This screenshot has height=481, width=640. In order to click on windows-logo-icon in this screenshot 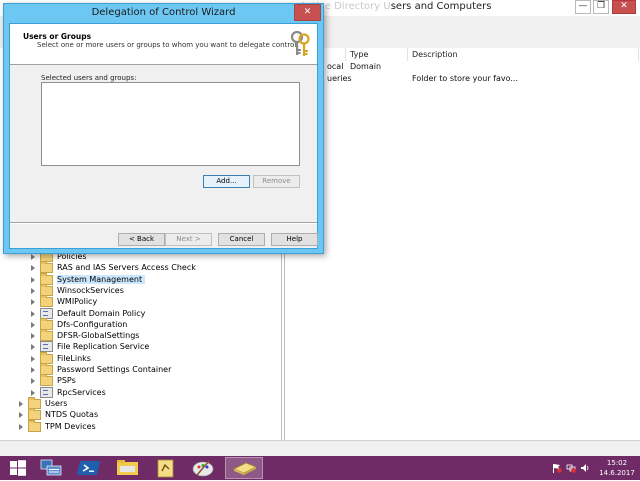, I will do `click(18, 468)`.